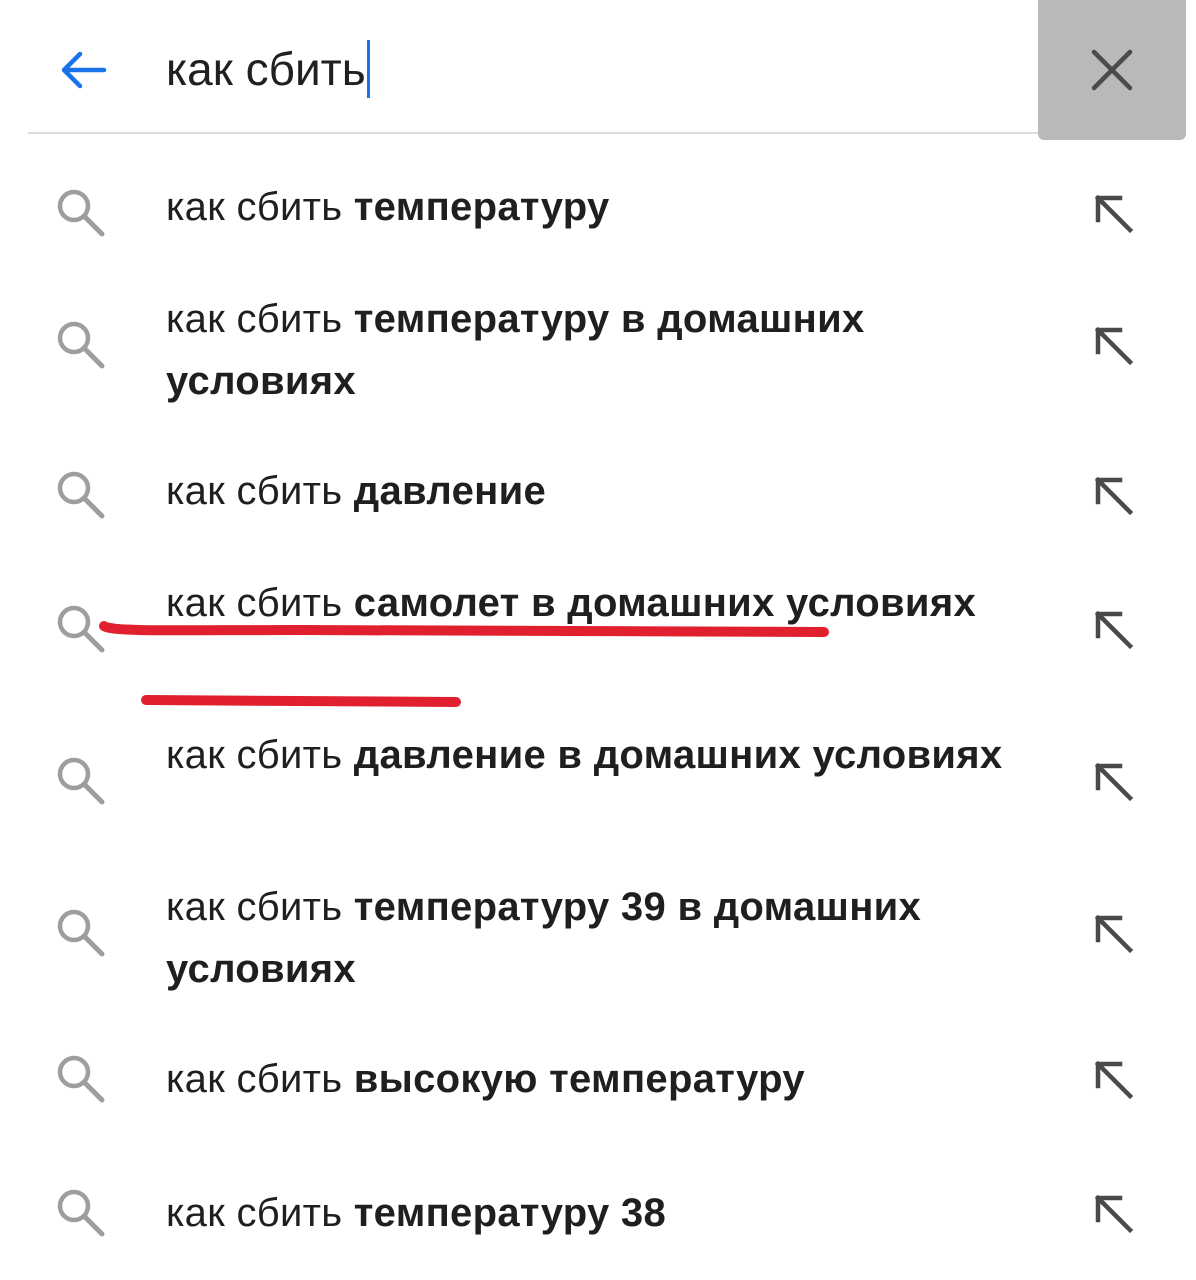 The image size is (1196, 1280). Describe the element at coordinates (678, 755) in the screenshot. I see `suggestion-completion: давление в домашних условиях` at that location.